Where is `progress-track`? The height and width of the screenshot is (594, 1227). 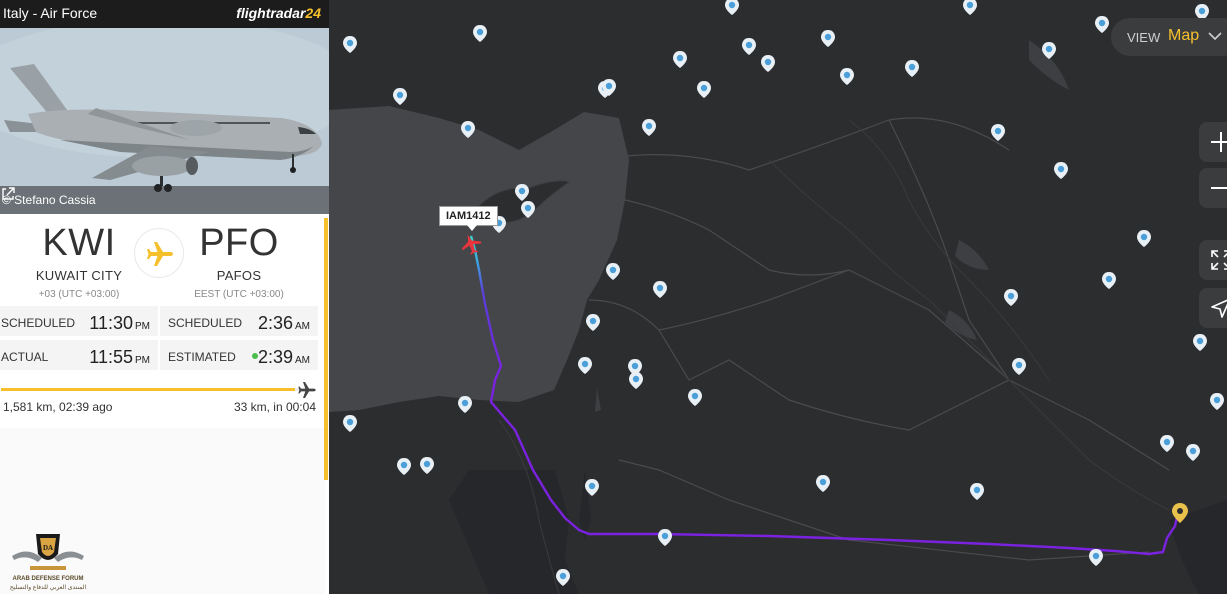
progress-track is located at coordinates (151, 389).